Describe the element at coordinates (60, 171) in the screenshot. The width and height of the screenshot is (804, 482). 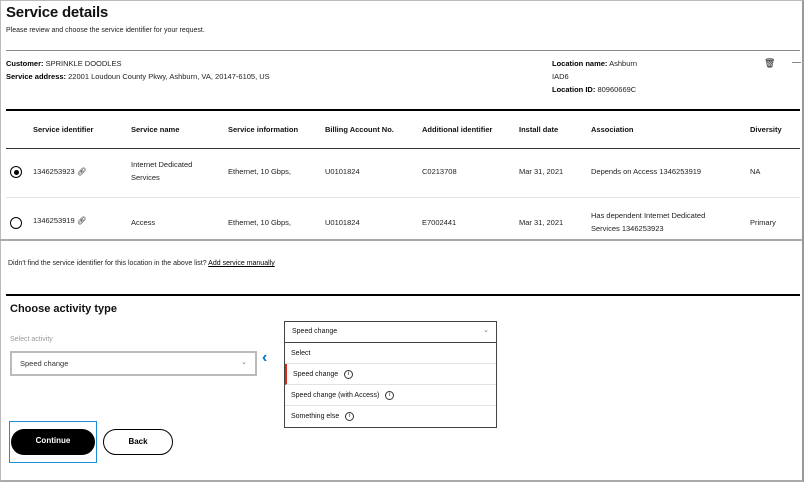
I see `service-id: 1346253923 🔗︎` at that location.